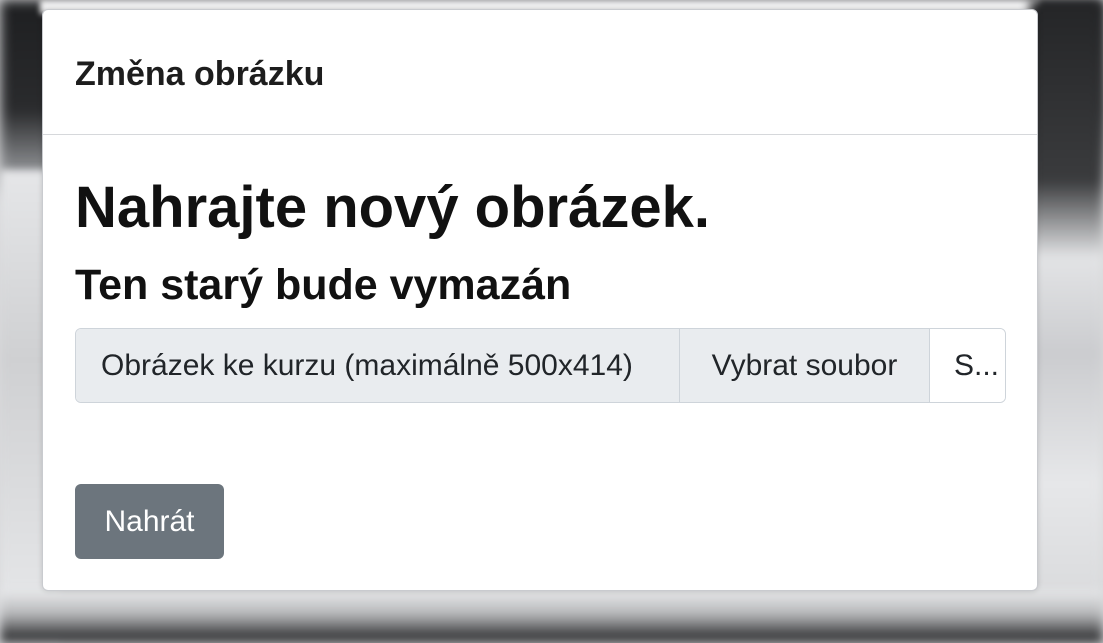  I want to click on upload-button: Nahrát, so click(149, 521).